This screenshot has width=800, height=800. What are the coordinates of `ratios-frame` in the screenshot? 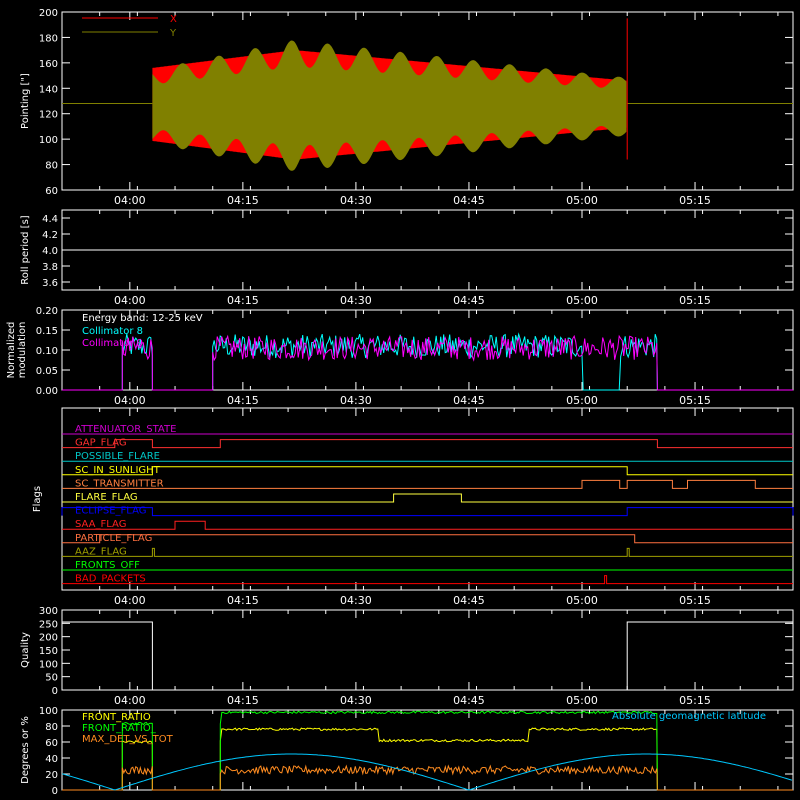 It's located at (427, 750).